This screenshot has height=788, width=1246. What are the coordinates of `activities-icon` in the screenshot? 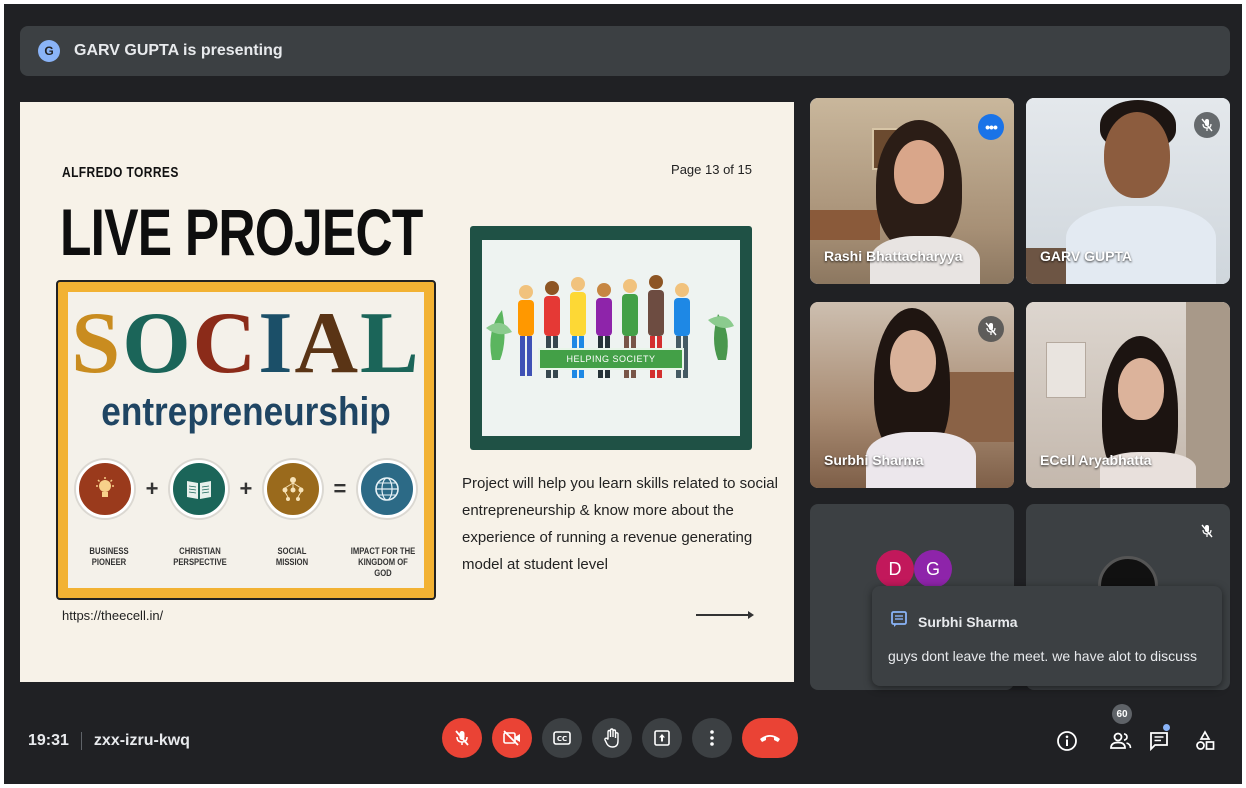 It's located at (1205, 740).